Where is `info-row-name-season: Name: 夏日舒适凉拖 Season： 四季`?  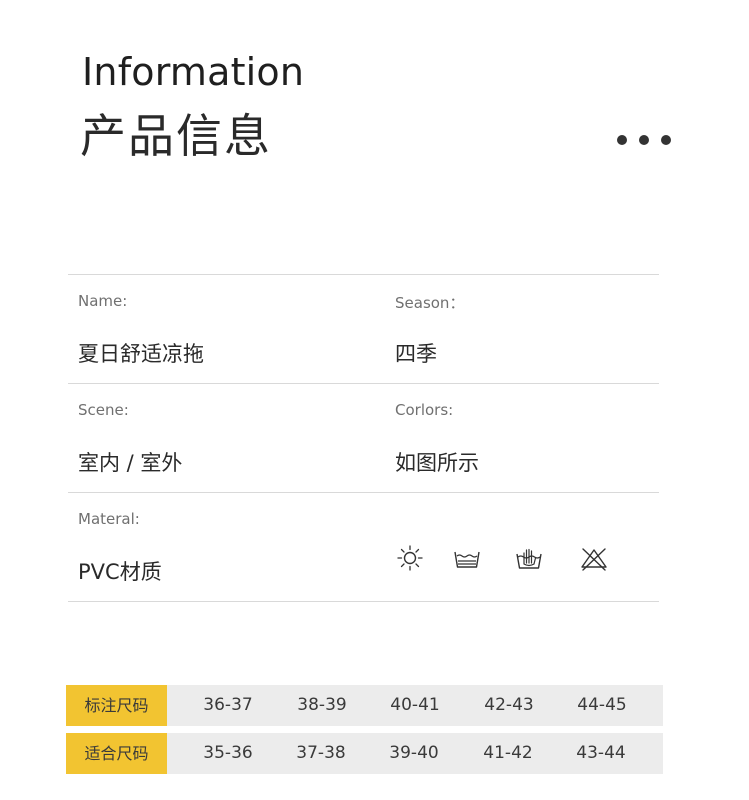
info-row-name-season: Name: 夏日舒适凉拖 Season： 四季 is located at coordinates (363, 329).